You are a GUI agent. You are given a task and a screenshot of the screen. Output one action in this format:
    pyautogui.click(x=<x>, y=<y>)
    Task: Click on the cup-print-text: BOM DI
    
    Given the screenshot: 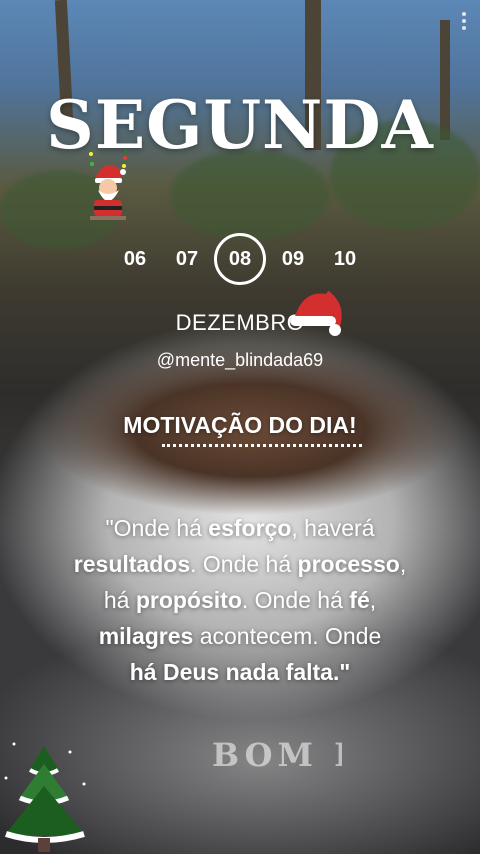 What is the action you would take?
    pyautogui.click(x=277, y=755)
    